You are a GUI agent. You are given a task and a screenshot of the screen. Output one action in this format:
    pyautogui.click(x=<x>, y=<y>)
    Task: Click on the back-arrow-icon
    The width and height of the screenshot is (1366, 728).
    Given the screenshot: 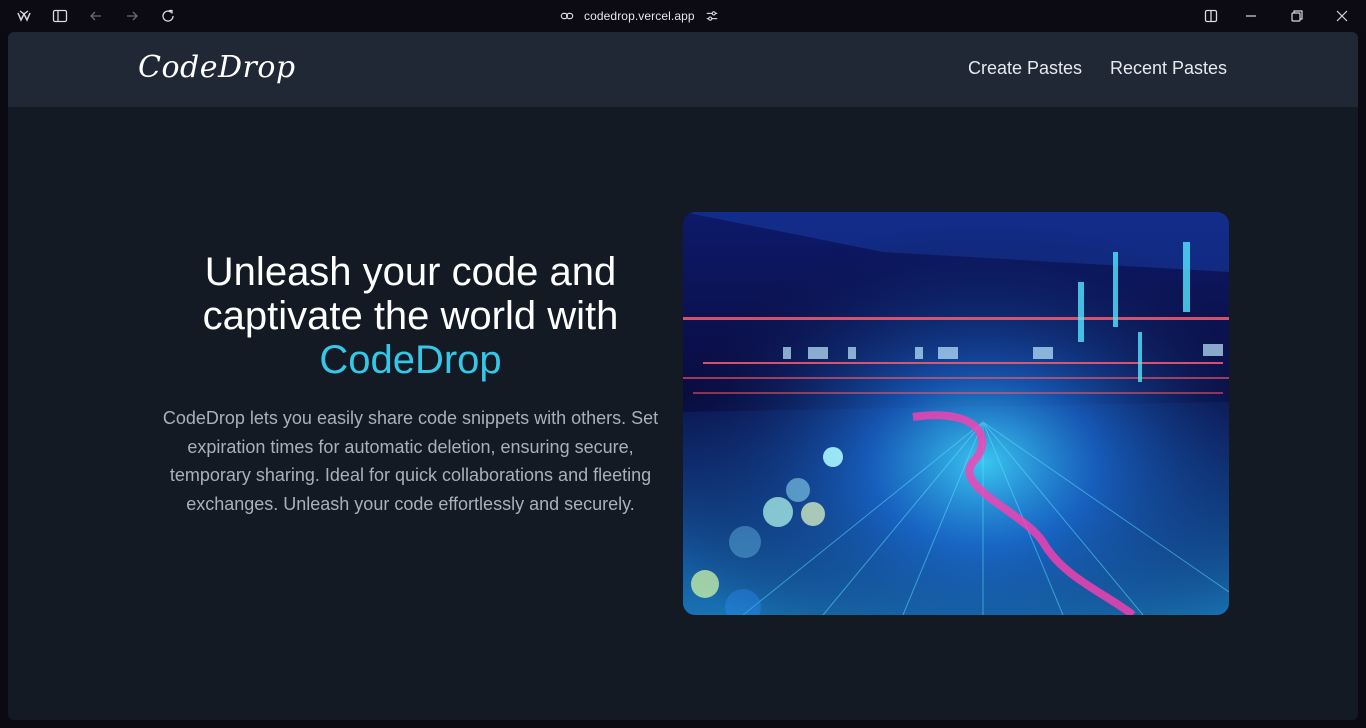 What is the action you would take?
    pyautogui.click(x=96, y=16)
    